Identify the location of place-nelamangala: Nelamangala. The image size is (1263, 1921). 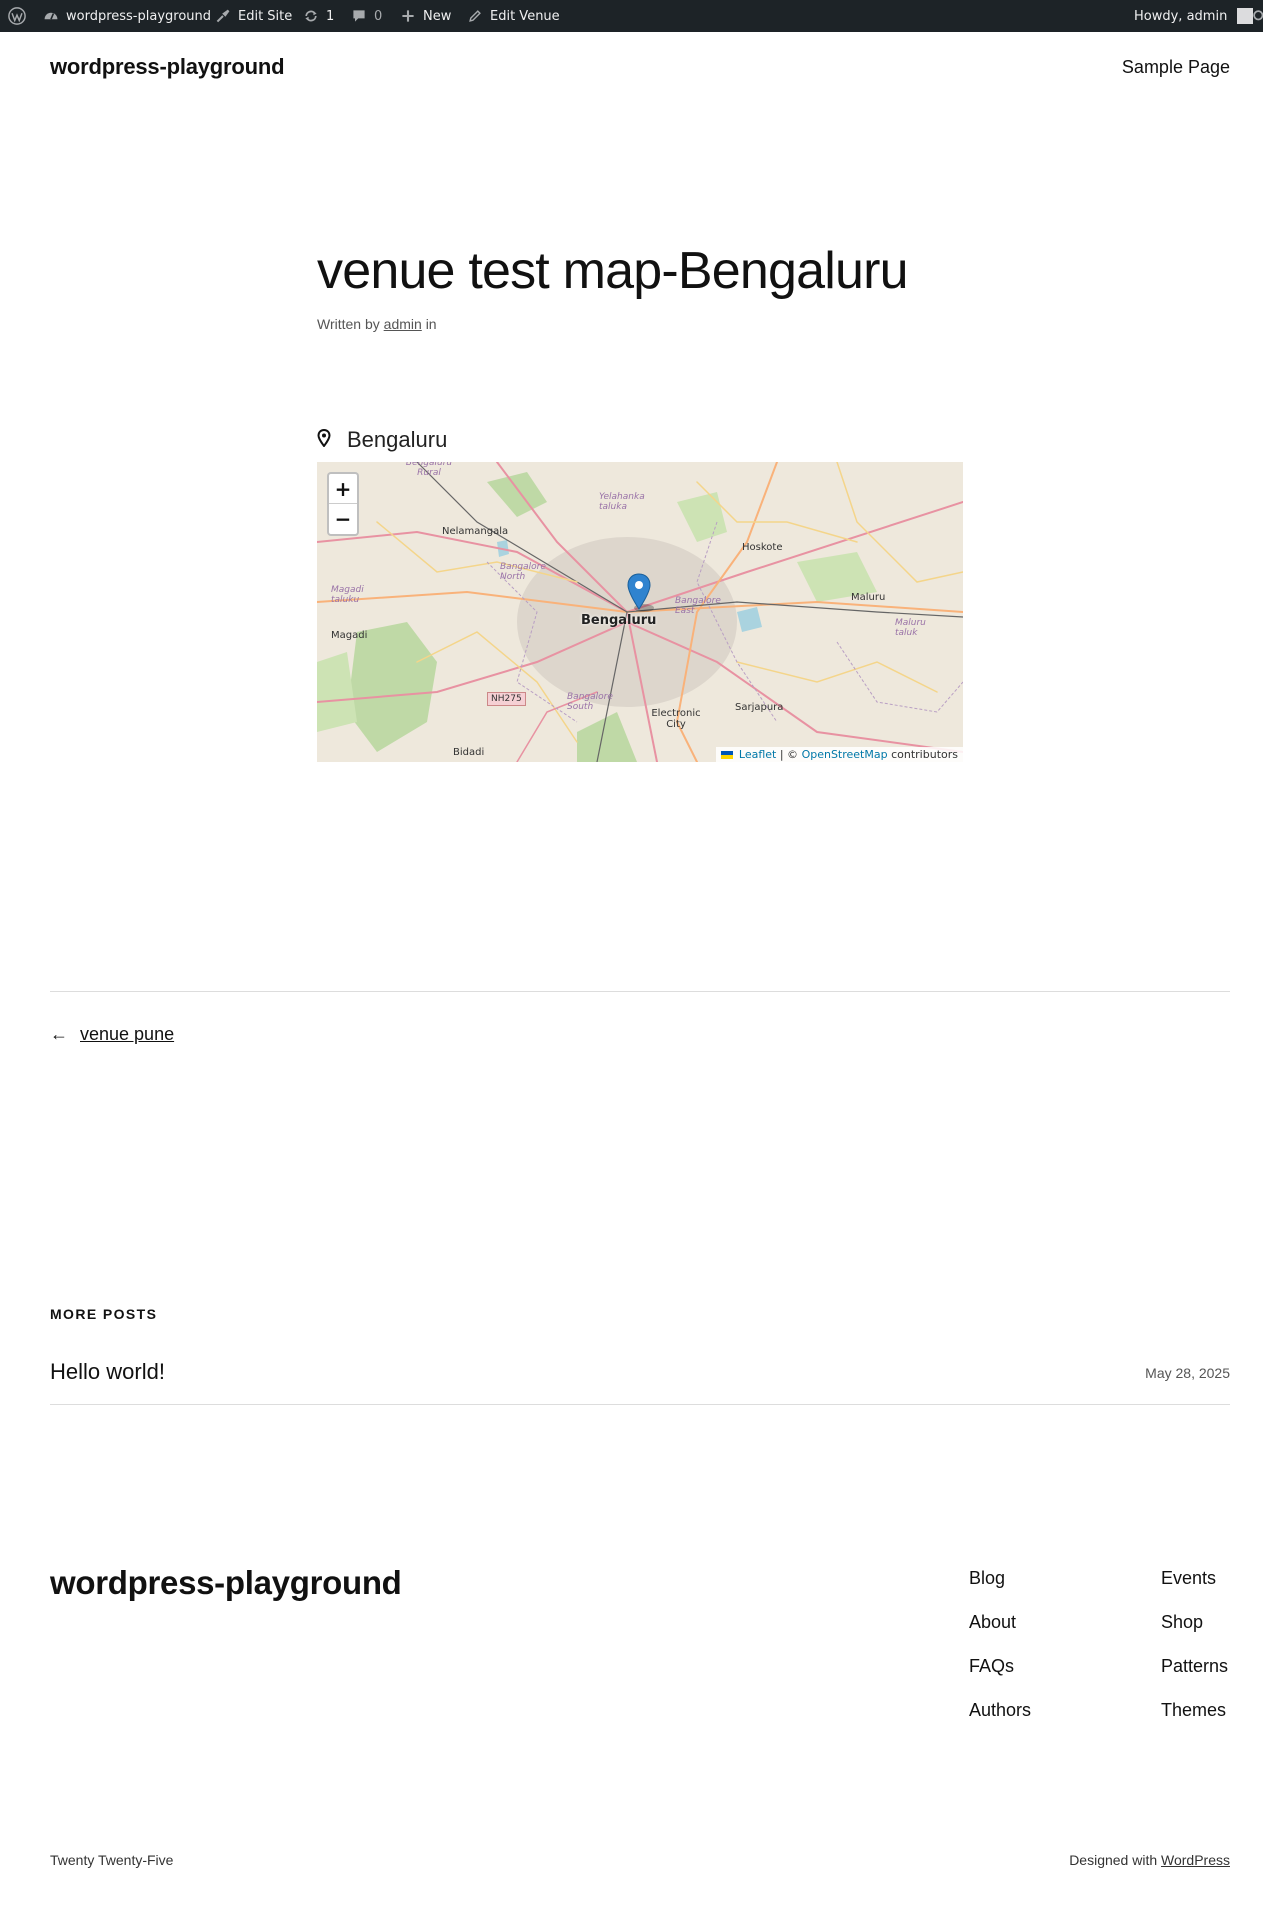
(475, 531).